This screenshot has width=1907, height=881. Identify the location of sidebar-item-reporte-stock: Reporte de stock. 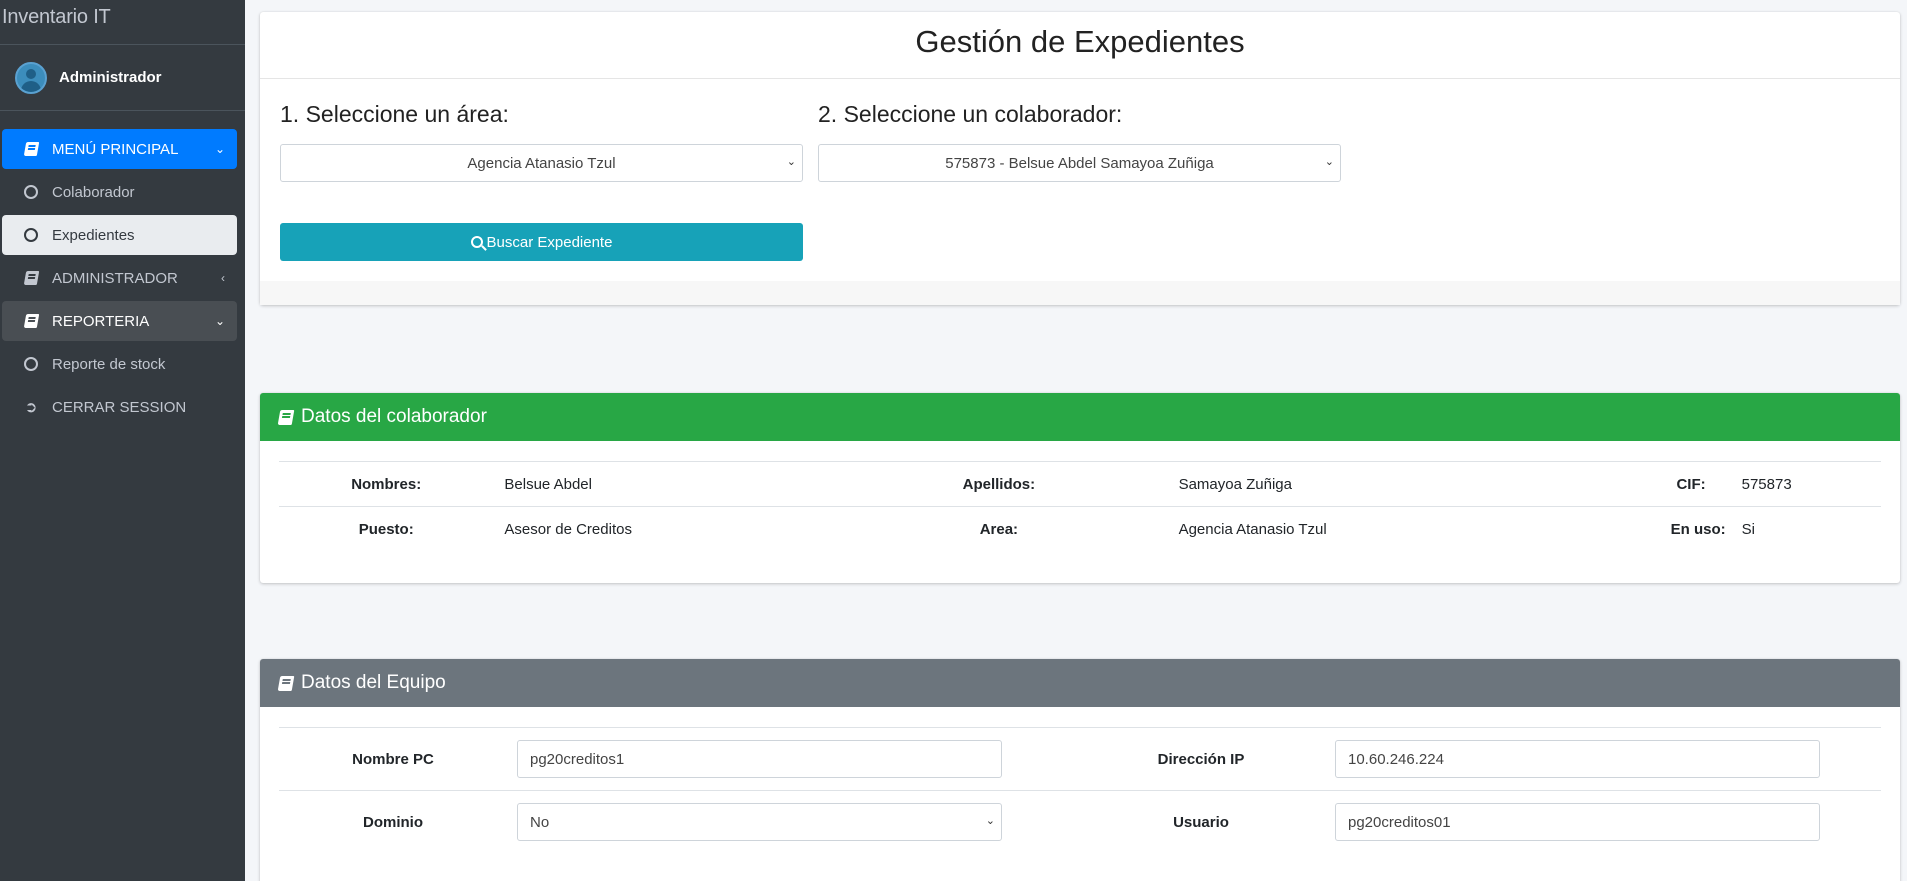
(119, 364).